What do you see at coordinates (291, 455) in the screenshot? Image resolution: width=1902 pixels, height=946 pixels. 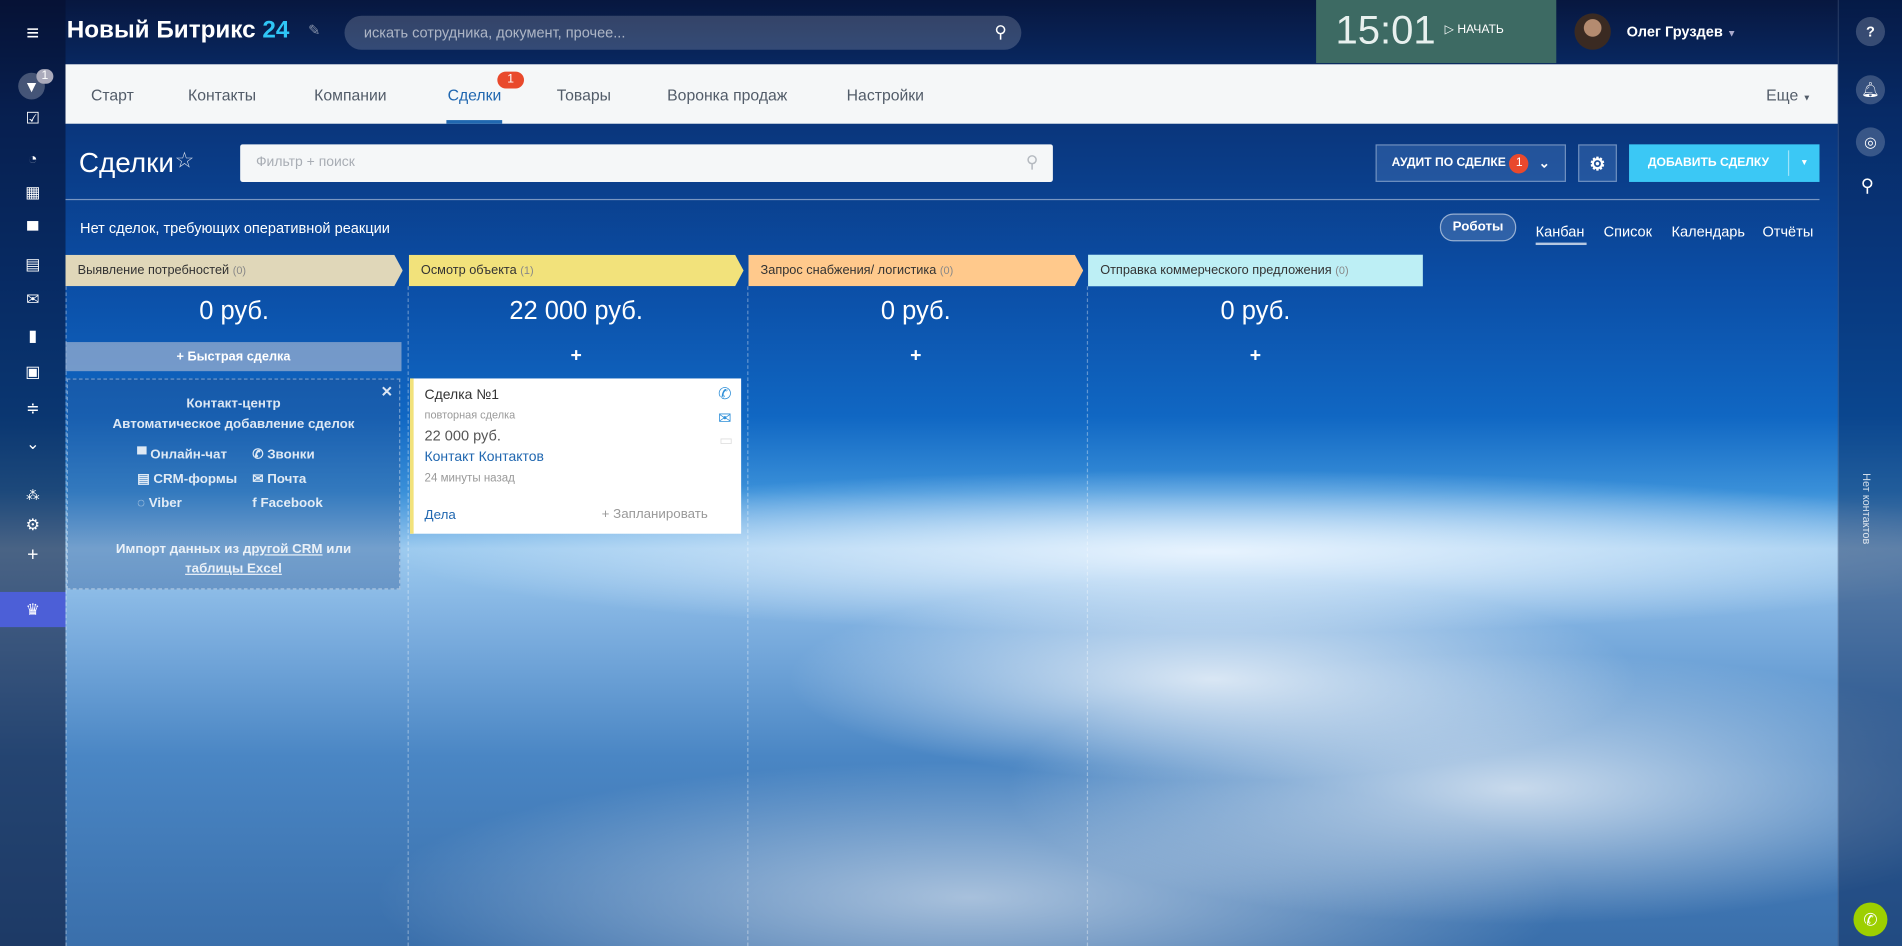 I see `channel-label: Звонки` at bounding box center [291, 455].